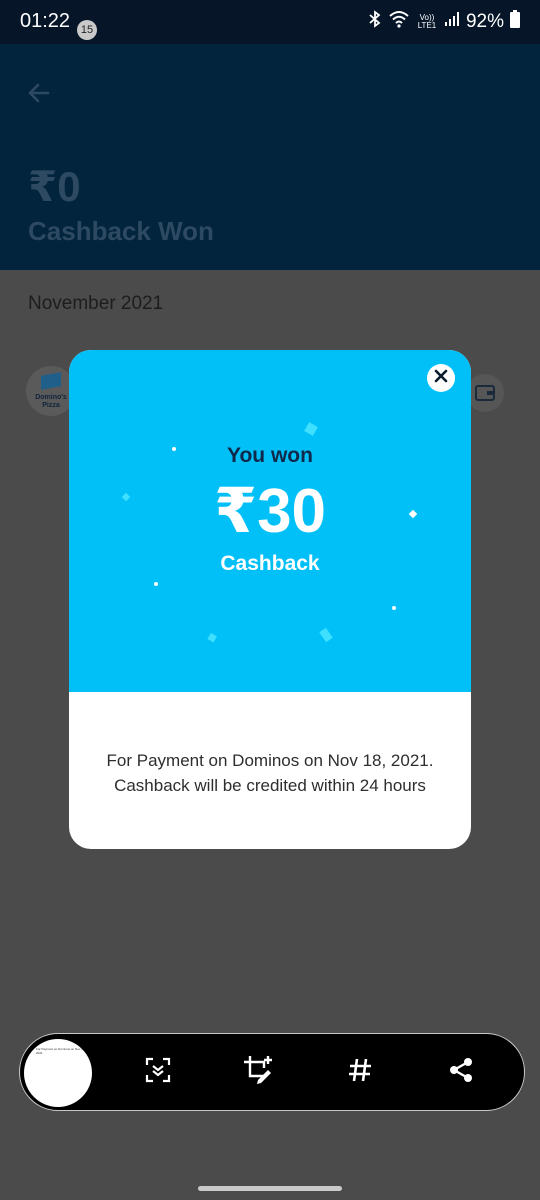 The height and width of the screenshot is (1200, 540). I want to click on share-button, so click(461, 1072).